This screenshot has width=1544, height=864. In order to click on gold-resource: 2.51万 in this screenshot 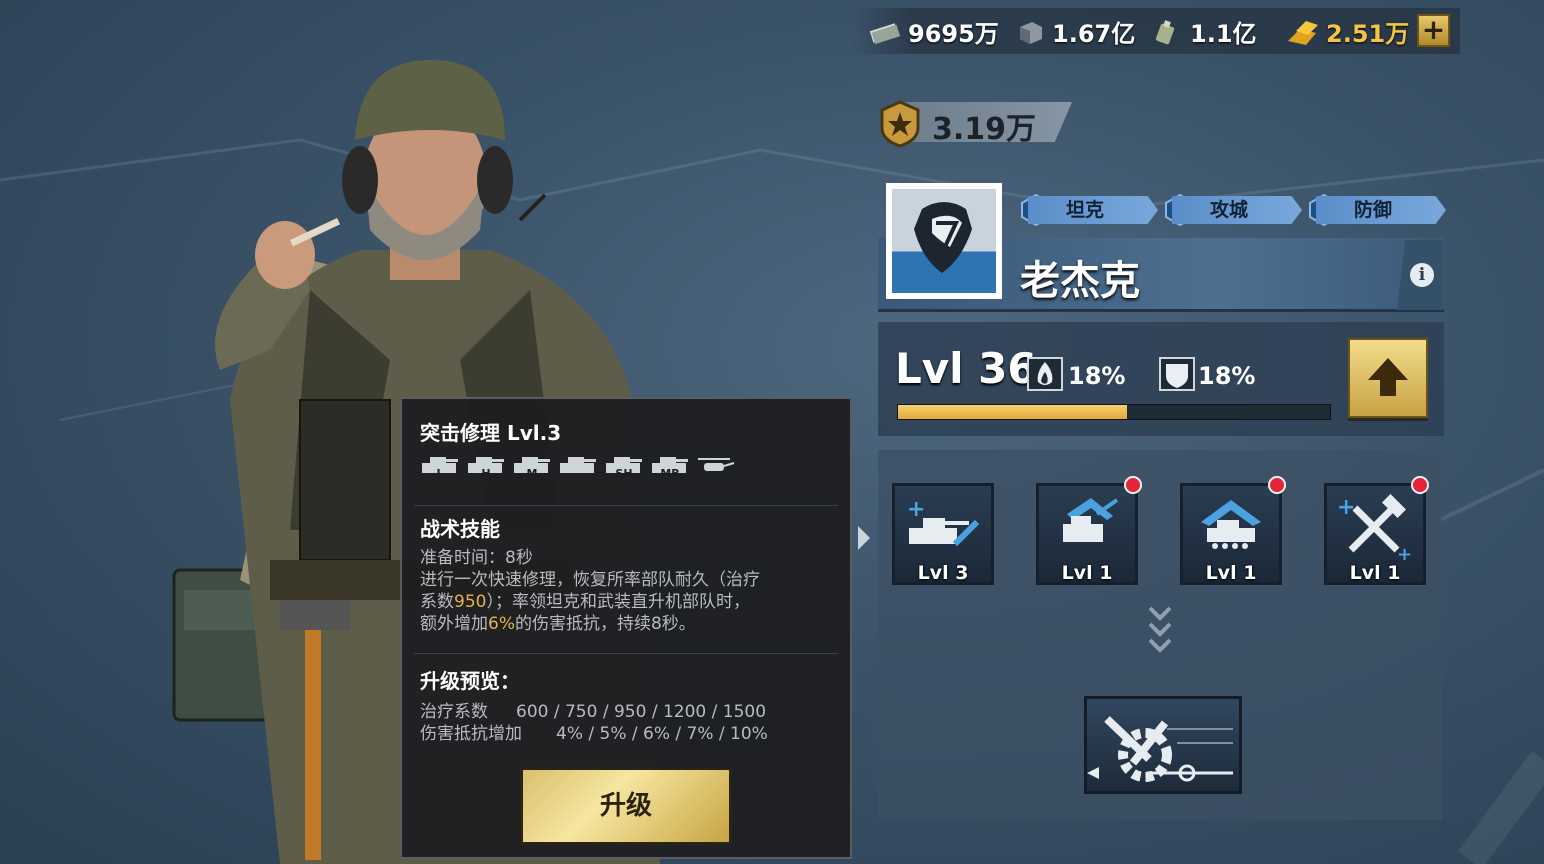, I will do `click(1347, 31)`.